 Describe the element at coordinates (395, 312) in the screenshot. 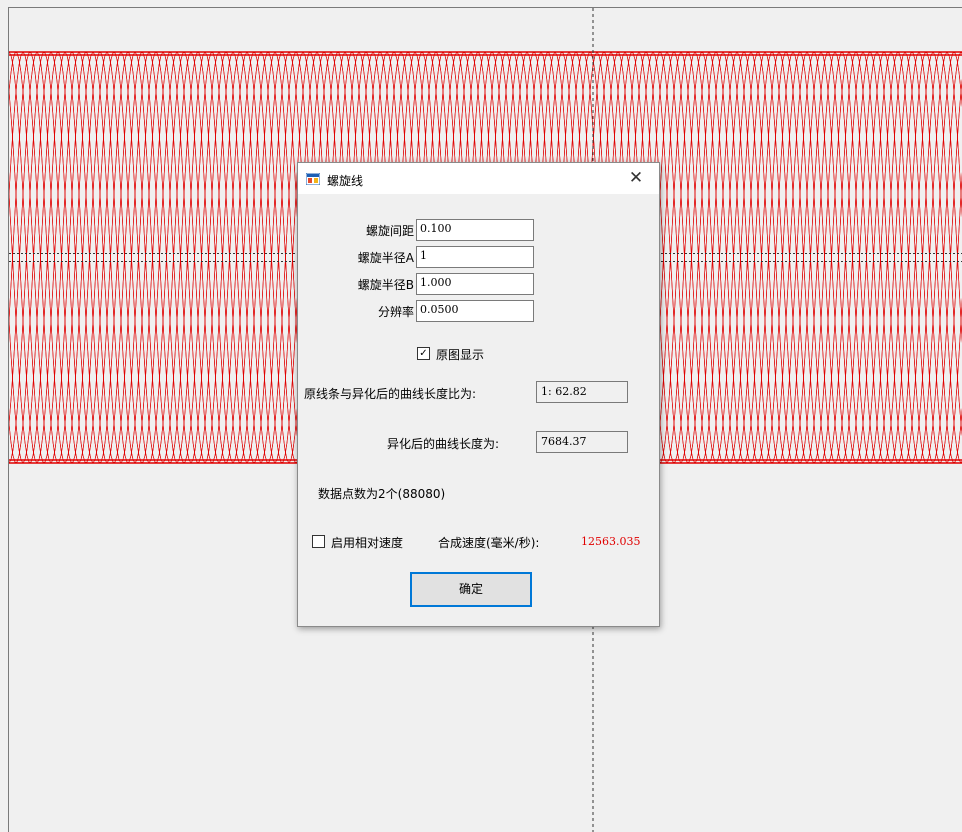

I see `resolution-label: 分辨率` at that location.